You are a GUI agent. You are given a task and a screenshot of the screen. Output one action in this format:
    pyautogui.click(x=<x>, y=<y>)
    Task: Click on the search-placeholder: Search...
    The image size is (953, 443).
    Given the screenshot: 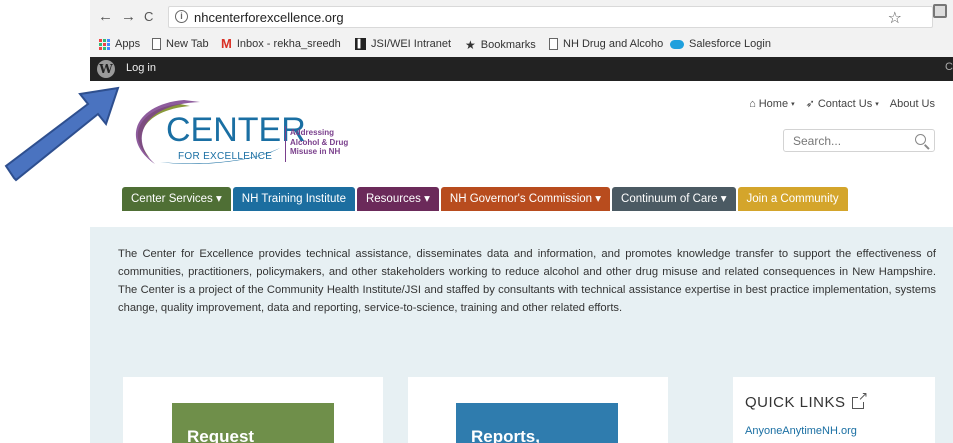 What is the action you would take?
    pyautogui.click(x=817, y=141)
    